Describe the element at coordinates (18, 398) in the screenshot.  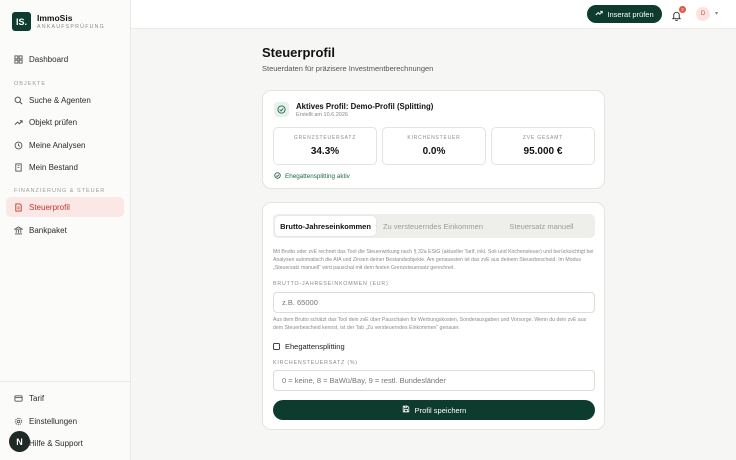
I see `credit-card-icon` at that location.